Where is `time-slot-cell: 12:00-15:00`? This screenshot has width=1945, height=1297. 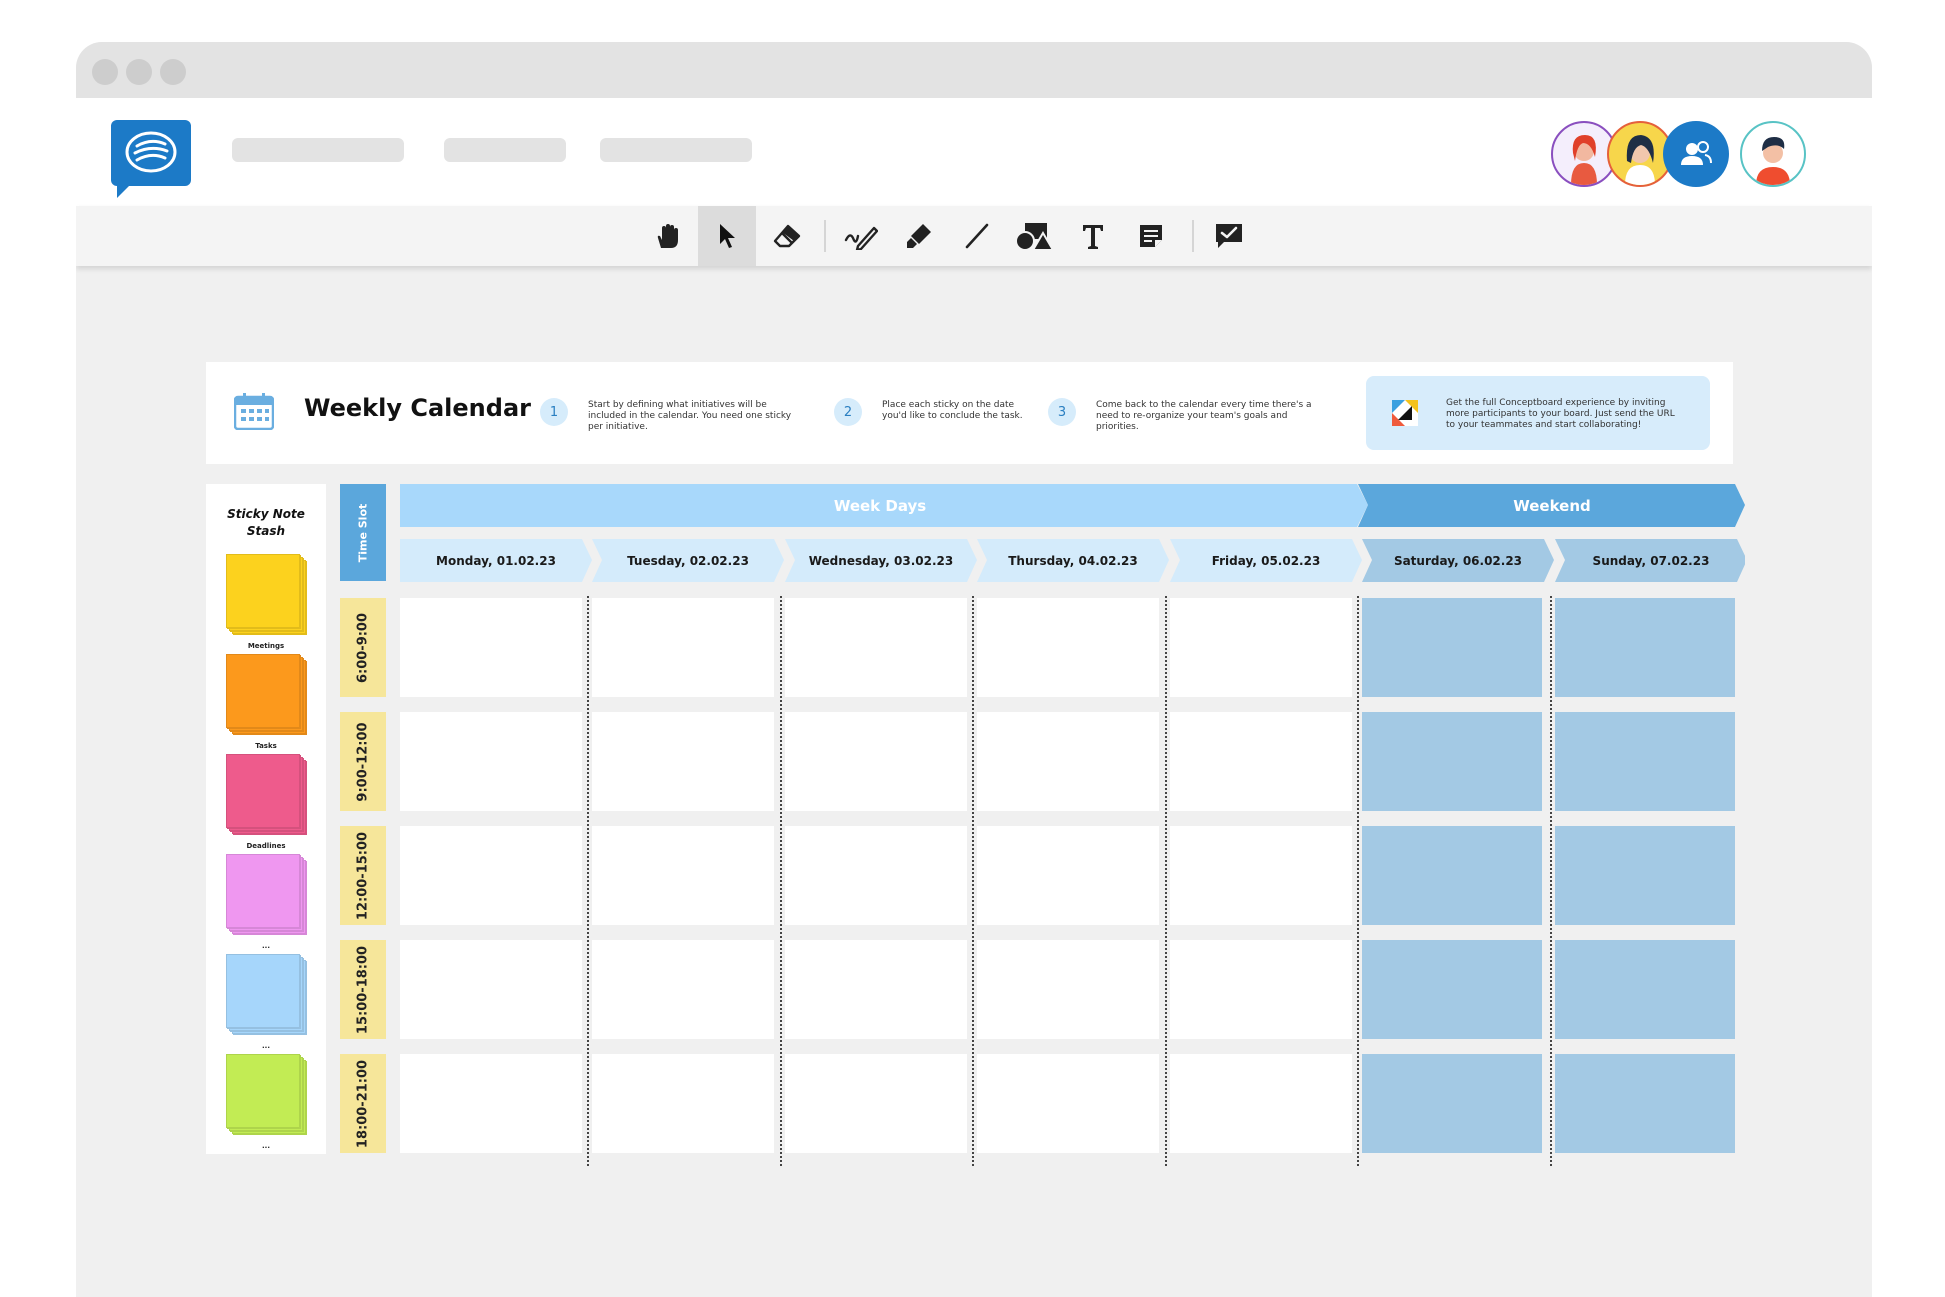
time-slot-cell: 12:00-15:00 is located at coordinates (363, 875).